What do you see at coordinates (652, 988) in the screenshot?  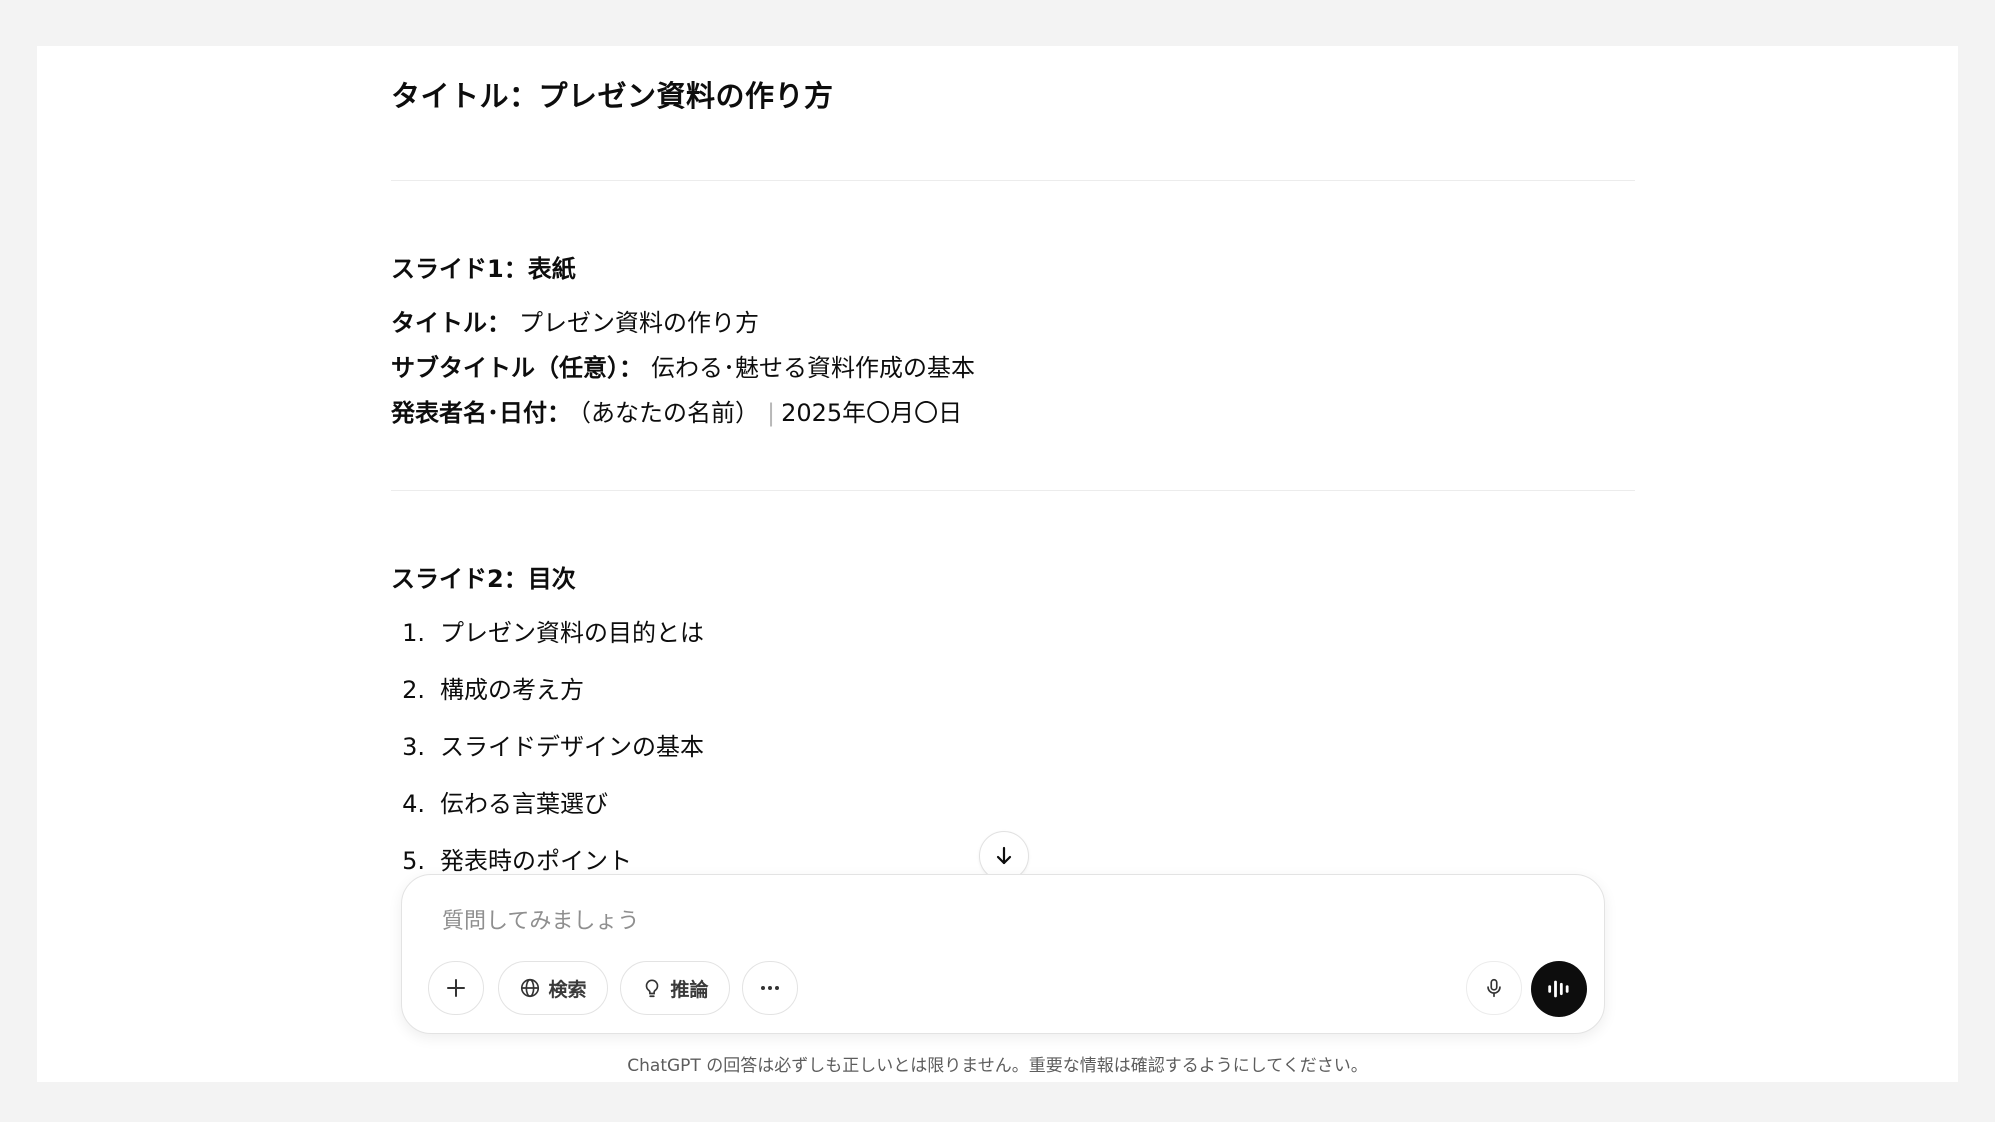 I see `lightbulb-icon` at bounding box center [652, 988].